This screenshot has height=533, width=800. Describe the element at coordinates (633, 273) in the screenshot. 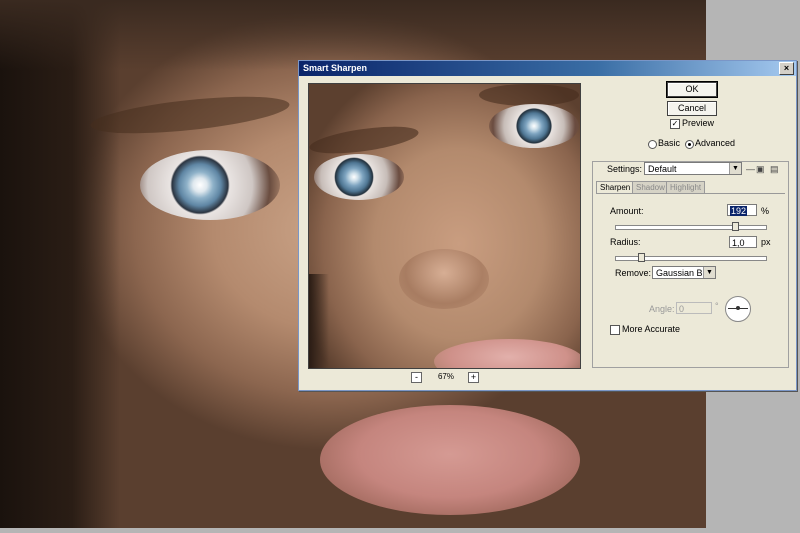

I see `remove-label: Remove:` at that location.